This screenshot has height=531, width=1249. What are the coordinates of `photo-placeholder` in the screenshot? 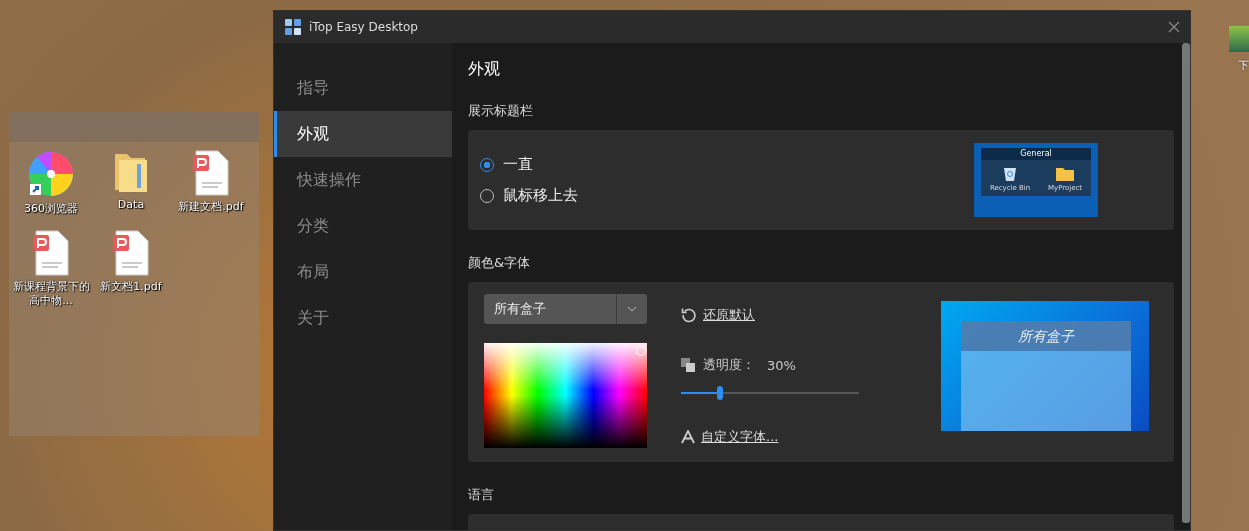 It's located at (1239, 39).